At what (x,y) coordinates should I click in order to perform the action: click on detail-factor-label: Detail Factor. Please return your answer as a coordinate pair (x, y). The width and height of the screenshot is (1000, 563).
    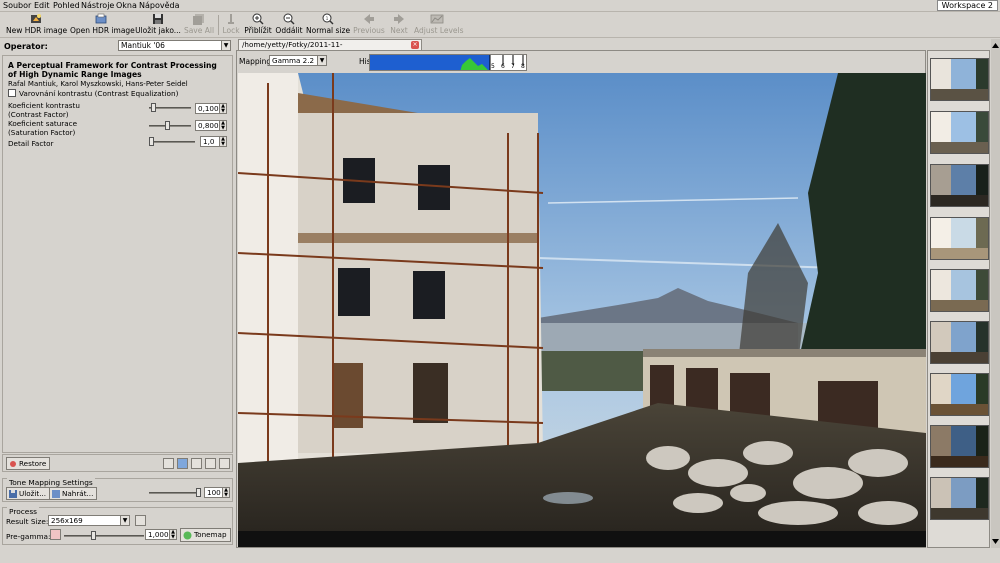
    Looking at the image, I should click on (31, 143).